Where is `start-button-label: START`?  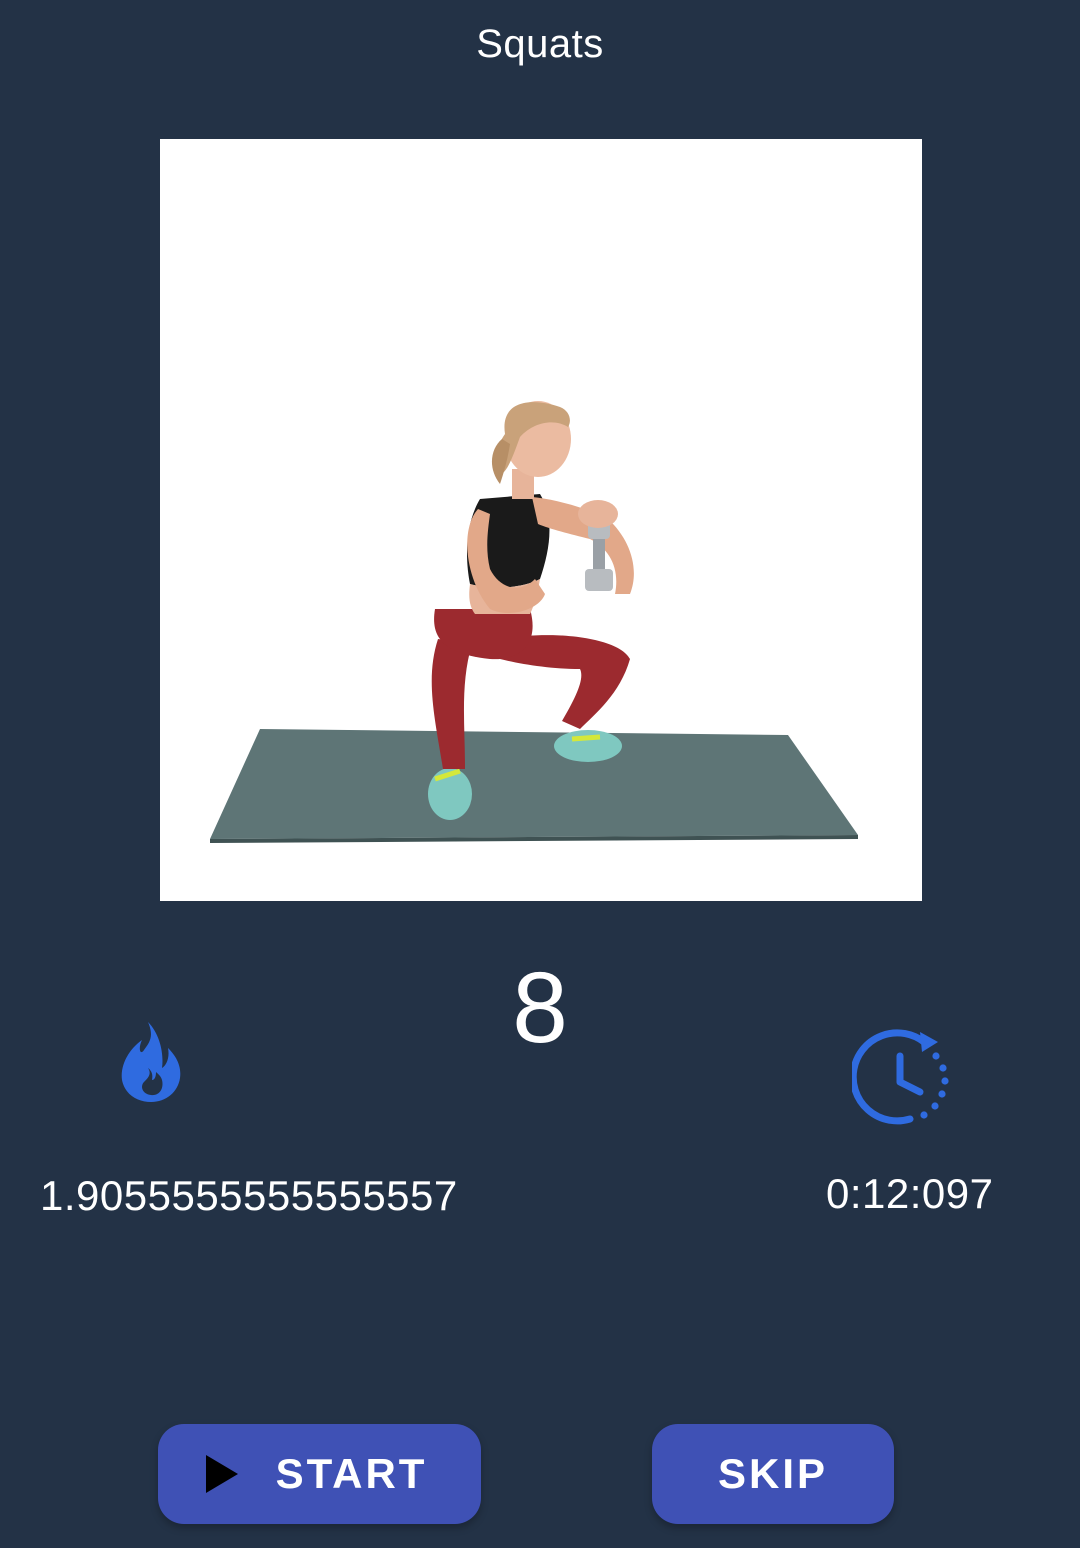
start-button-label: START is located at coordinates (351, 1473).